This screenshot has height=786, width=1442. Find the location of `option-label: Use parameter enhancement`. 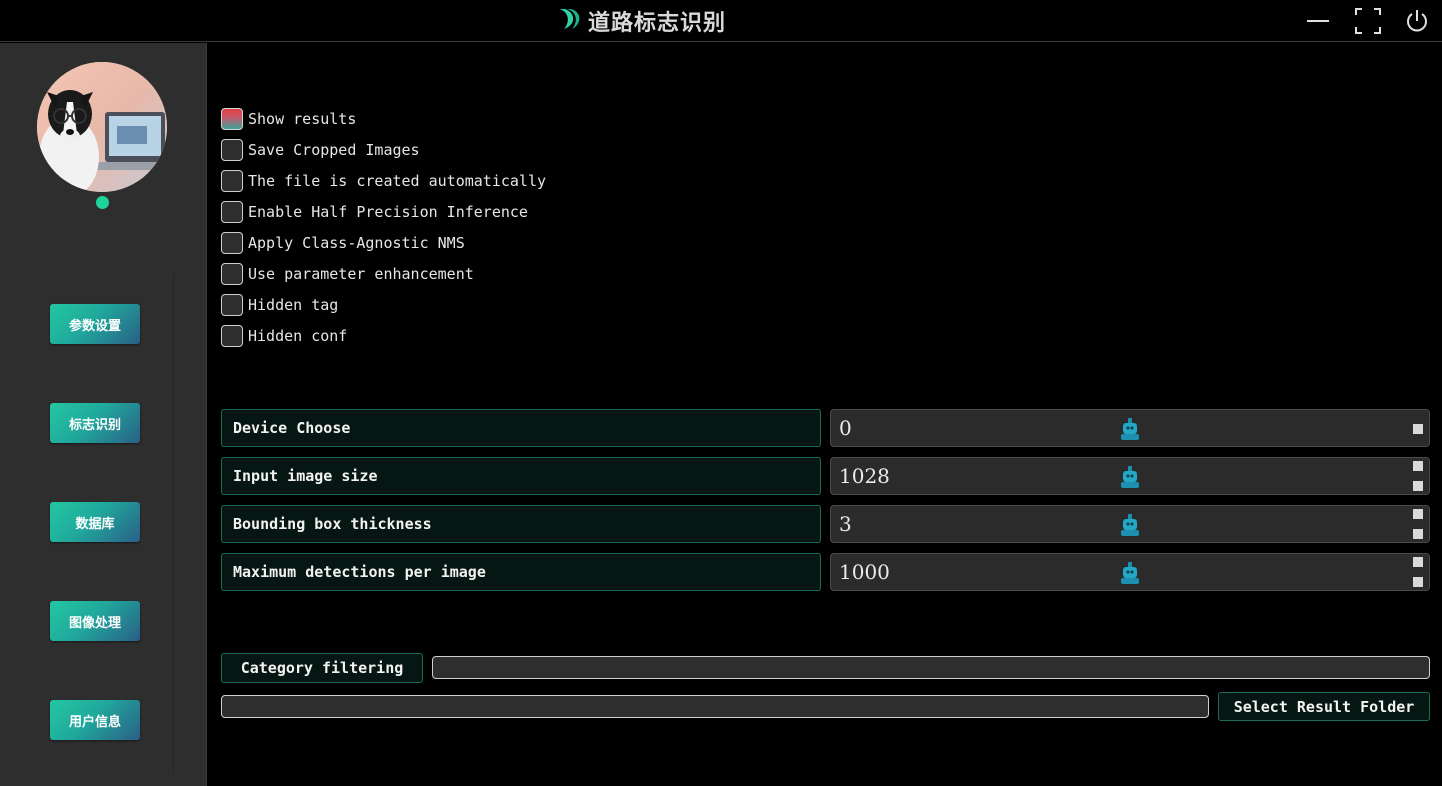

option-label: Use parameter enhancement is located at coordinates (361, 274).